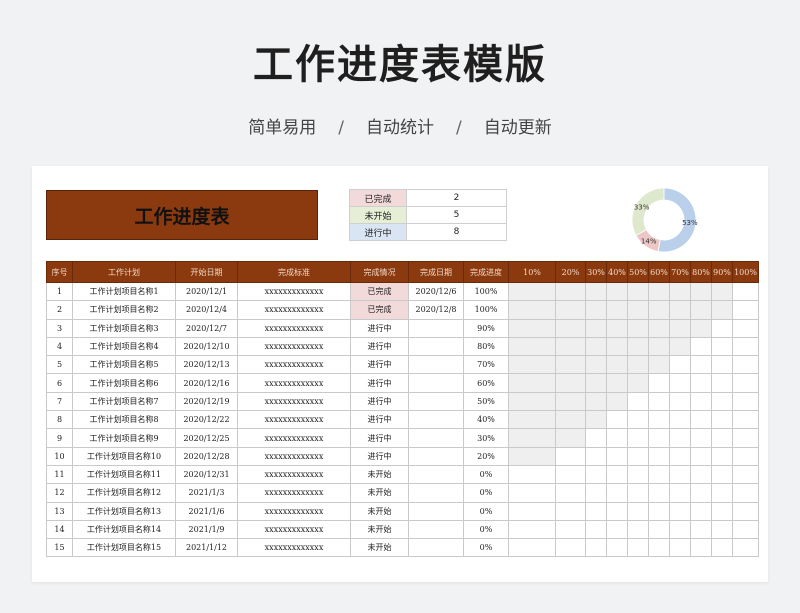 This screenshot has width=800, height=613. What do you see at coordinates (124, 548) in the screenshot?
I see `cell-plan: 工作计划项目名称15` at bounding box center [124, 548].